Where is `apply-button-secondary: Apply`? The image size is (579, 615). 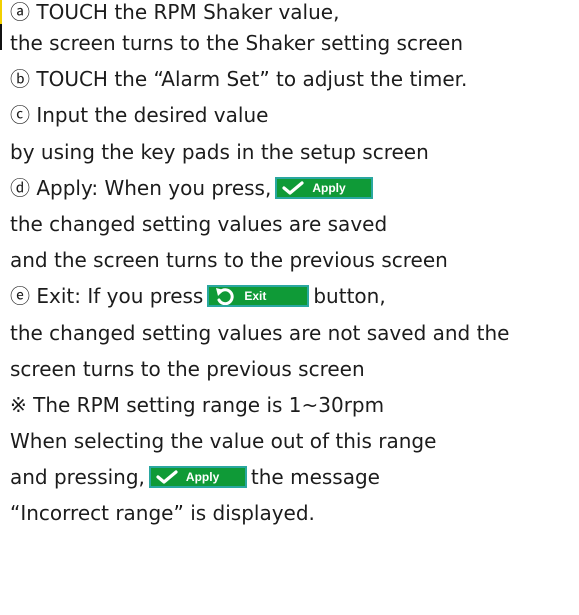 apply-button-secondary: Apply is located at coordinates (197, 477).